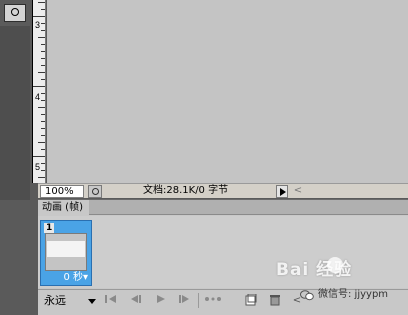 The height and width of the screenshot is (315, 408). I want to click on quick-mask-button, so click(15, 13).